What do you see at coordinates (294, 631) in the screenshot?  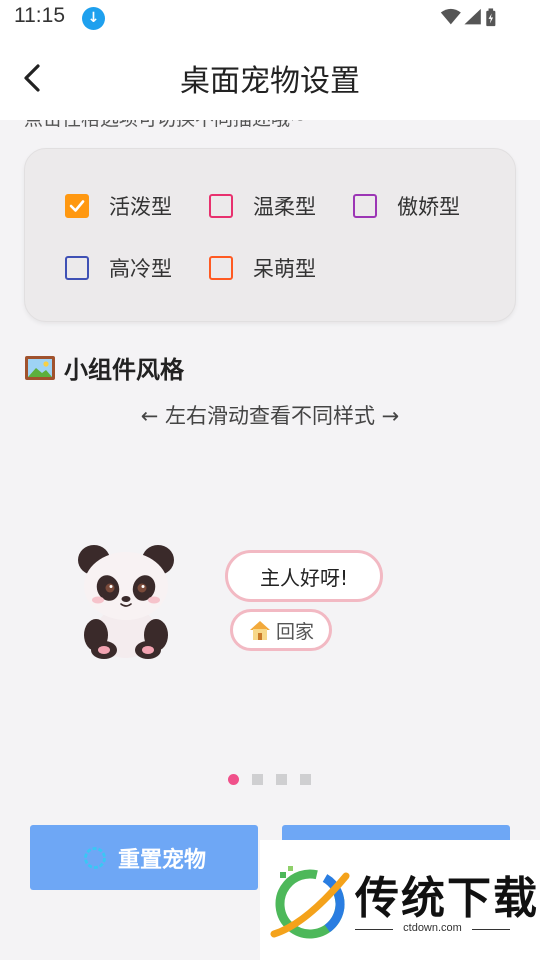 I see `home-label: 回家` at bounding box center [294, 631].